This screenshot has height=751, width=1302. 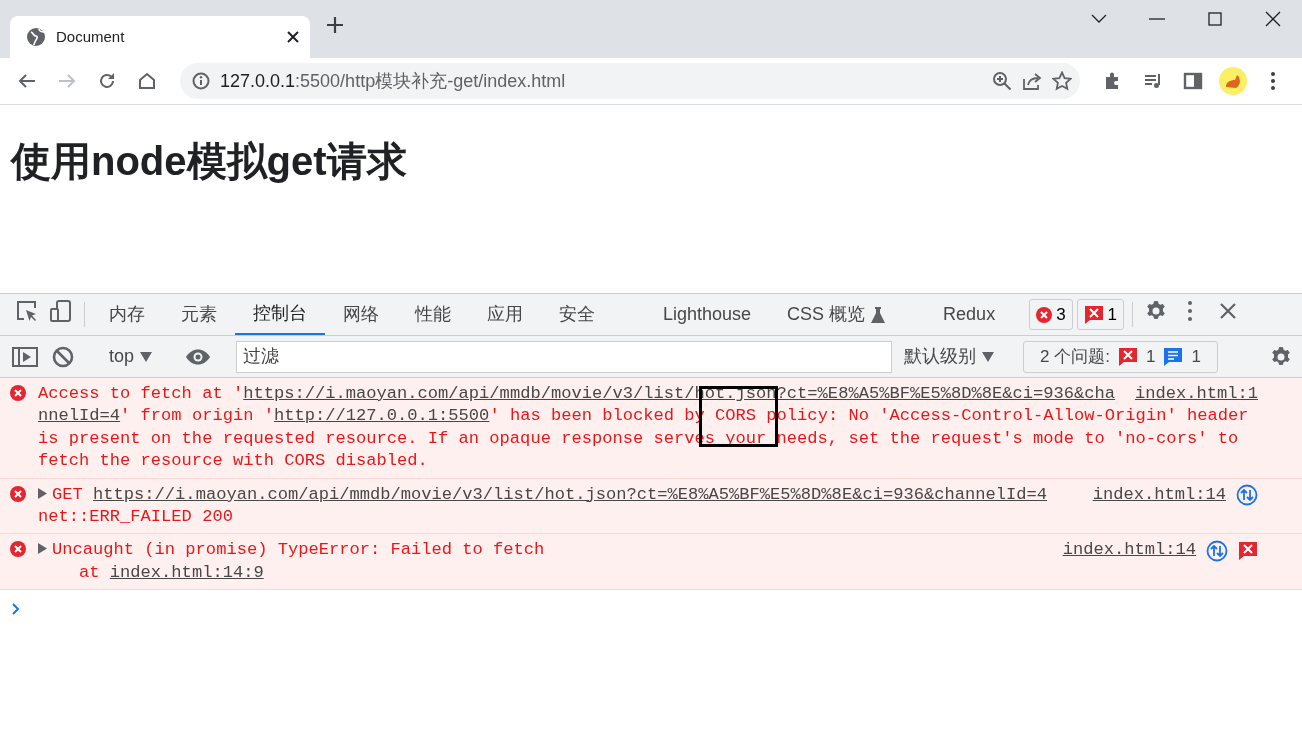 I want to click on devtools-tab: 网络, so click(x=361, y=314).